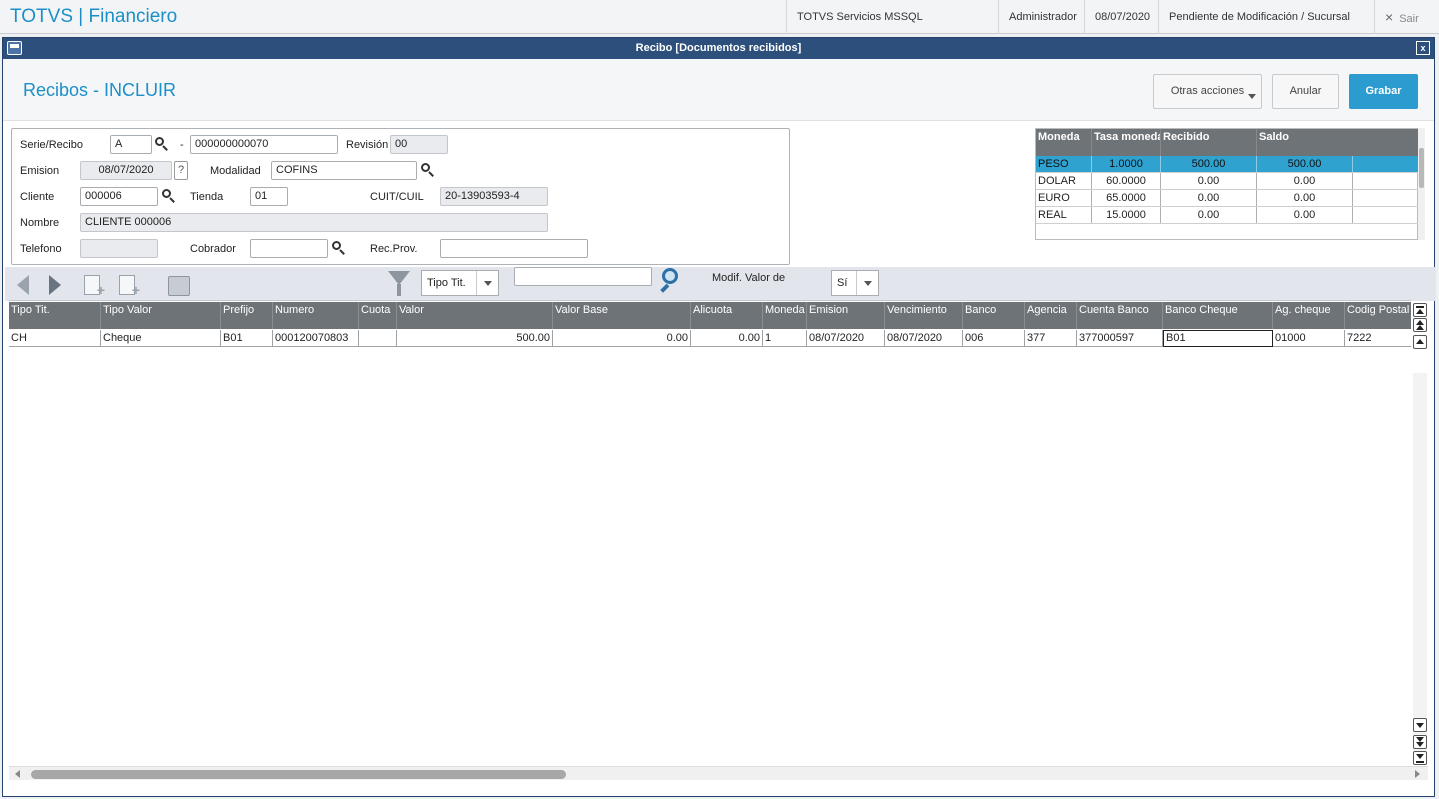 Image resolution: width=1439 pixels, height=799 pixels. I want to click on column-header: Banco, so click(994, 315).